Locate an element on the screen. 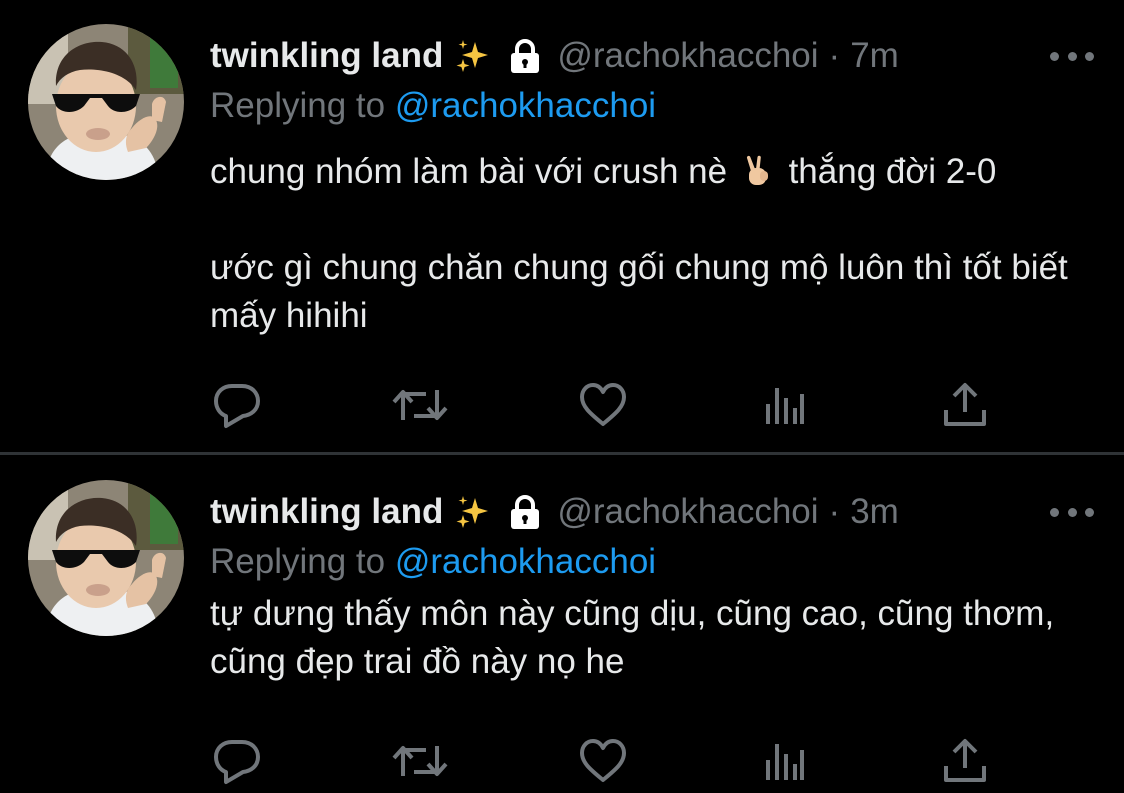 The image size is (1124, 793). tweet-text-segment: chung nhóm làm bài với crush nè is located at coordinates (469, 171).